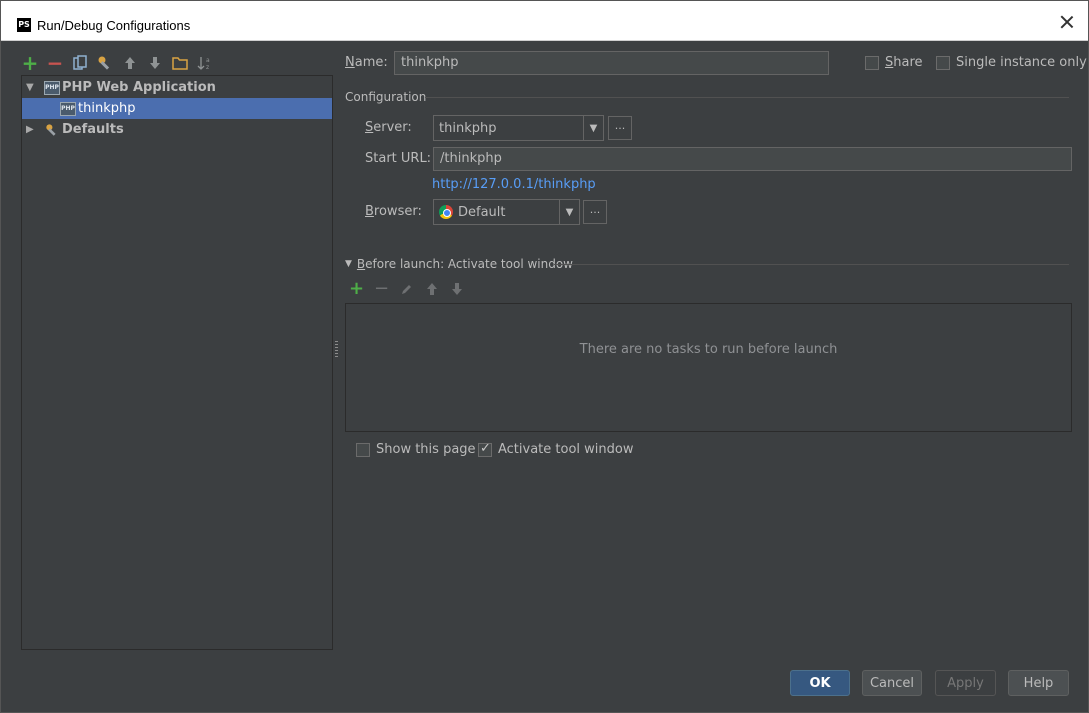 This screenshot has height=713, width=1089. I want to click on splitter-handle, so click(336, 349).